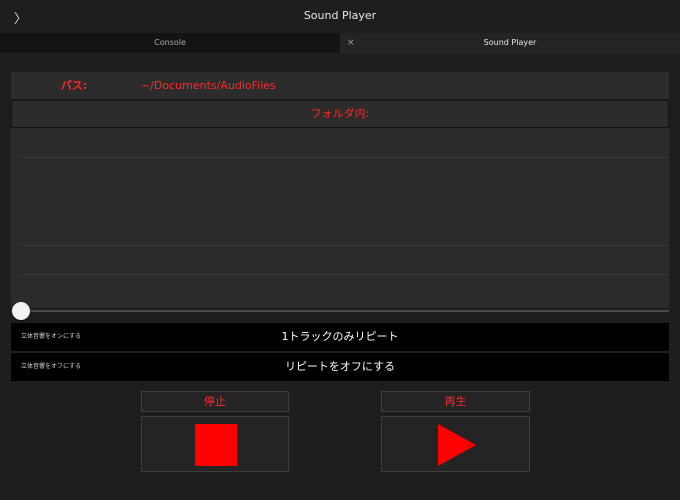 This screenshot has width=680, height=500. I want to click on play-button, so click(455, 444).